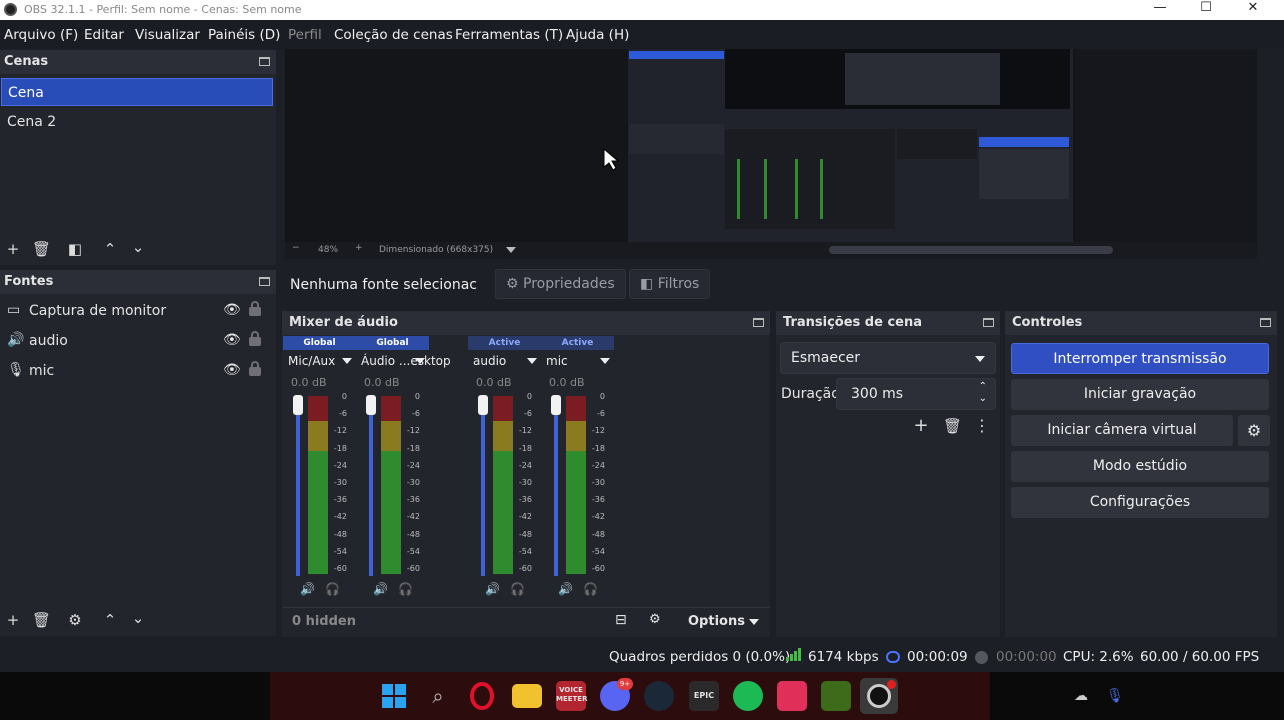 The image size is (1284, 720). I want to click on channel-name: mic, so click(557, 361).